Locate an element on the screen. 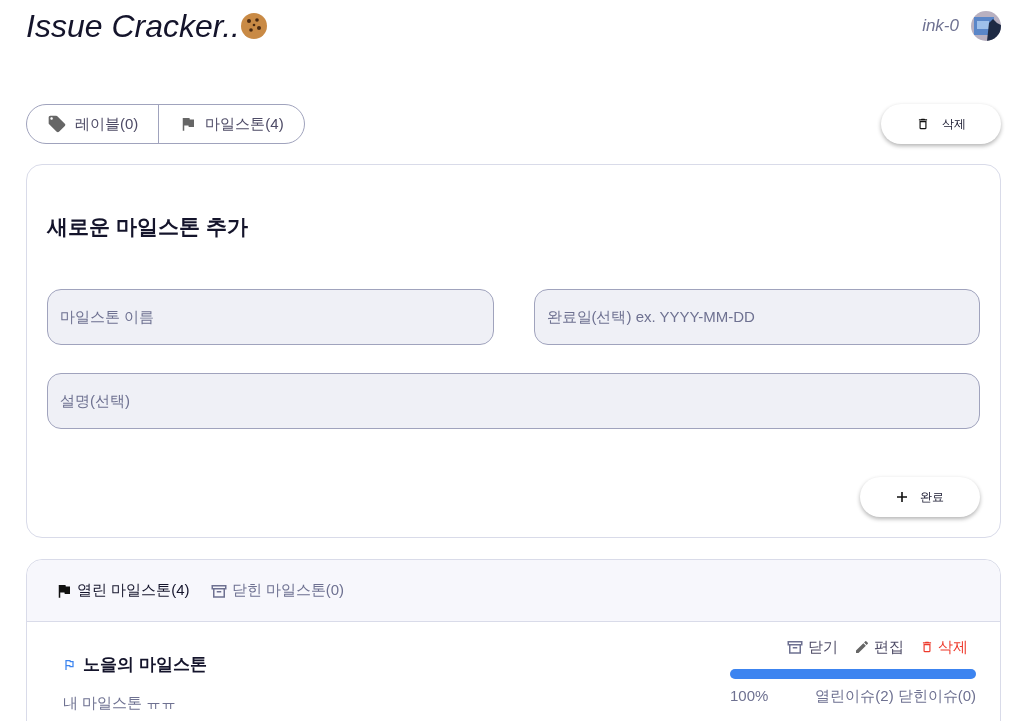 The height and width of the screenshot is (721, 1027). username: ink-0 is located at coordinates (940, 26).